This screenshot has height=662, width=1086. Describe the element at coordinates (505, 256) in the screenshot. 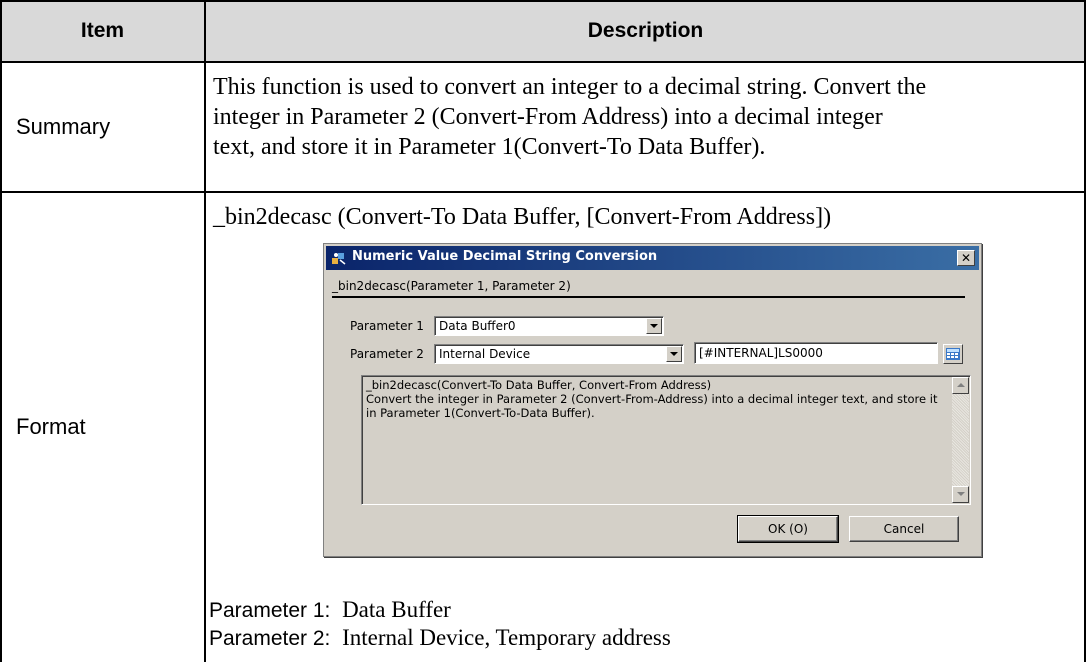

I see `dialog-title: Numeric Value Decimal String Conversion` at that location.